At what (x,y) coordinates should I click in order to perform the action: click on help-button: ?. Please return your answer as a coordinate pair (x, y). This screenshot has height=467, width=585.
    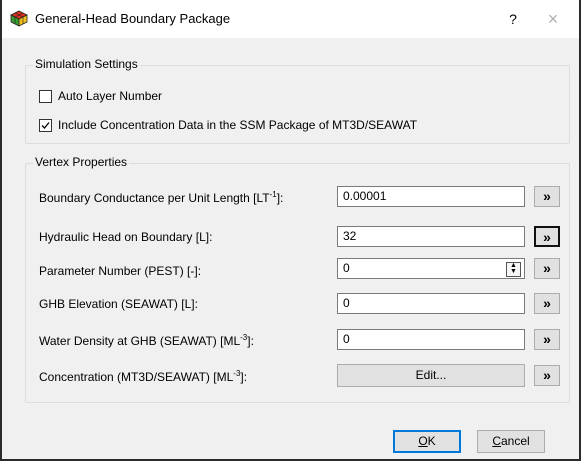
    Looking at the image, I should click on (513, 19).